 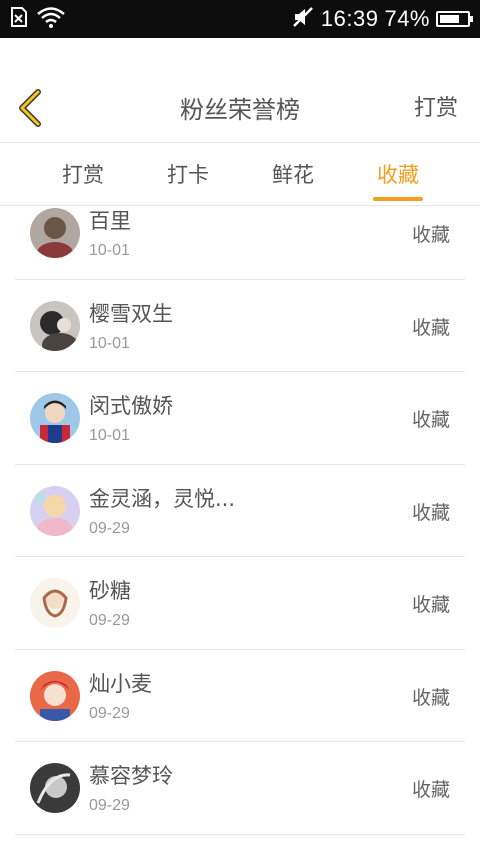 What do you see at coordinates (436, 106) in the screenshot?
I see `reward-button: 打赏` at bounding box center [436, 106].